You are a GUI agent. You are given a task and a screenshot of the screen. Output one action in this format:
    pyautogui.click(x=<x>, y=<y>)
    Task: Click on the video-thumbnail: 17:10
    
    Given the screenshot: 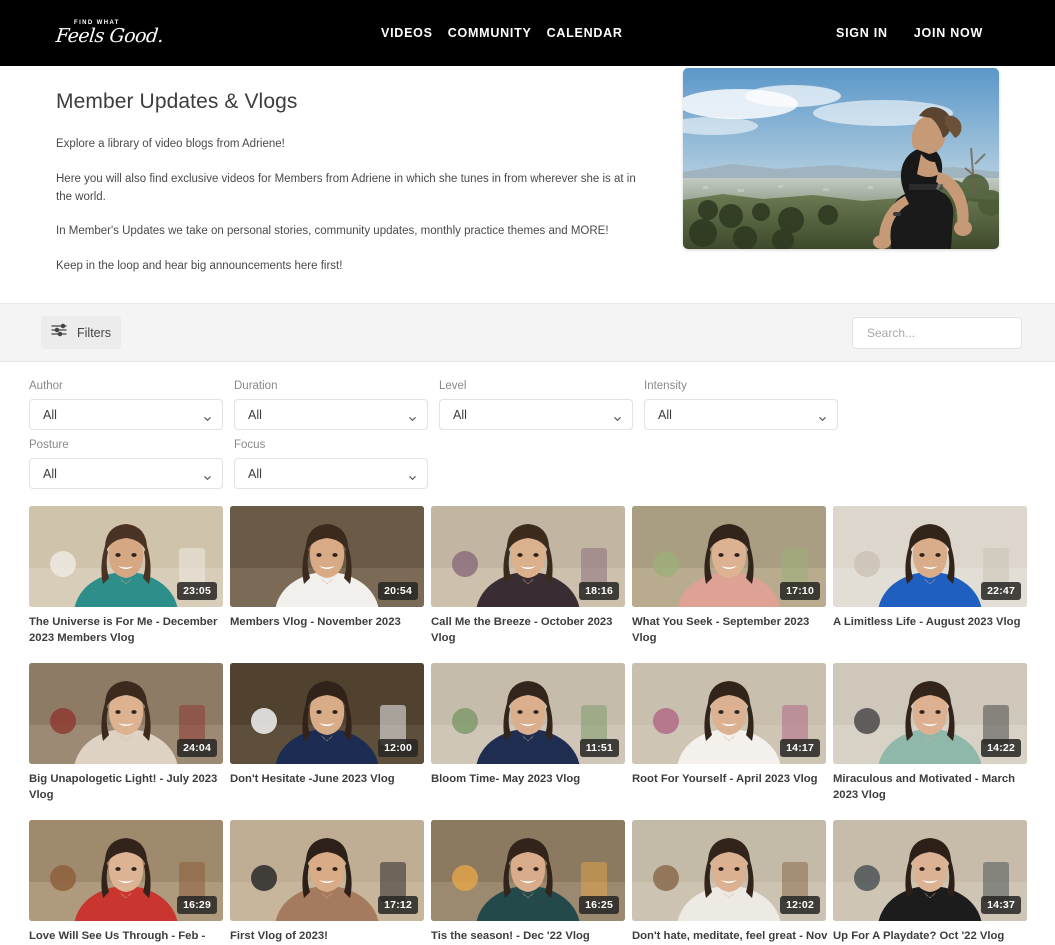 What is the action you would take?
    pyautogui.click(x=729, y=556)
    